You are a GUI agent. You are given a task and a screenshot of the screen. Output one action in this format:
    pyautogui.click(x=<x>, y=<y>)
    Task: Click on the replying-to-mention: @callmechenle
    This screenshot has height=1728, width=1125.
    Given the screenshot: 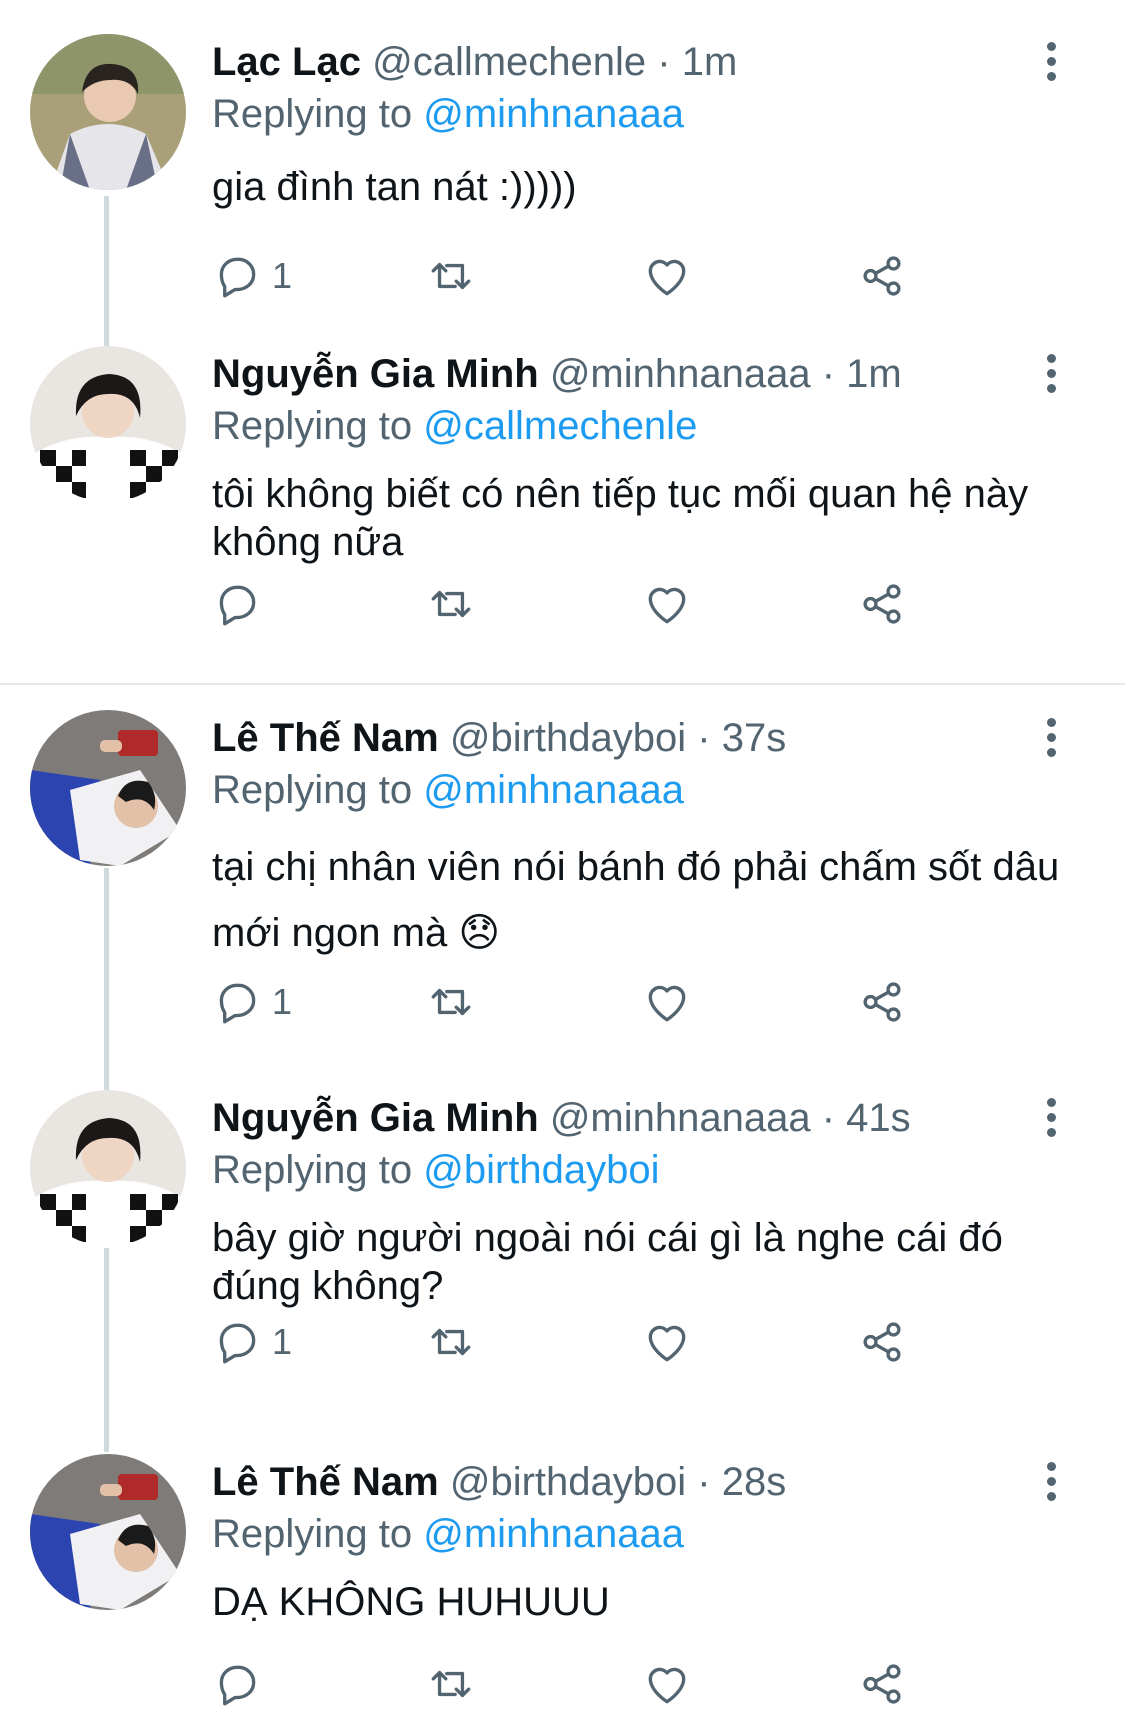 What is the action you would take?
    pyautogui.click(x=560, y=426)
    